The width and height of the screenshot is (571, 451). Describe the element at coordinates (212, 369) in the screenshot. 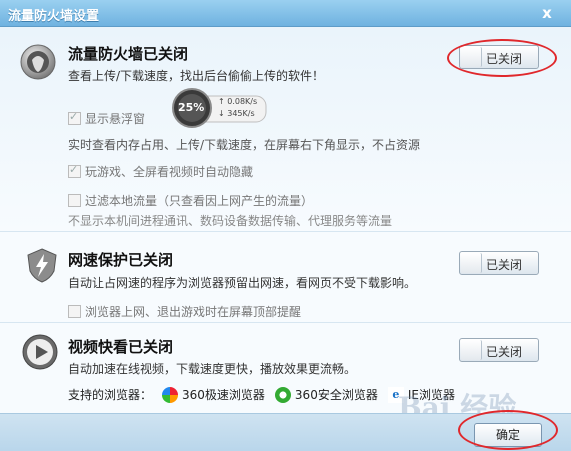

I see `video-fast-description: 自动加速在线视频，下载速度更快，播放效果更流畅。` at that location.